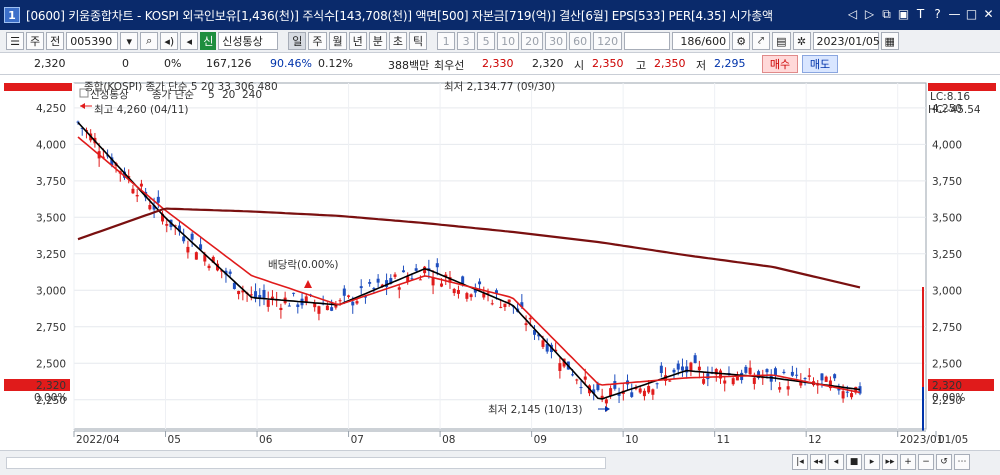  Describe the element at coordinates (508, 41) in the screenshot. I see `minute-10-button: 10` at that location.